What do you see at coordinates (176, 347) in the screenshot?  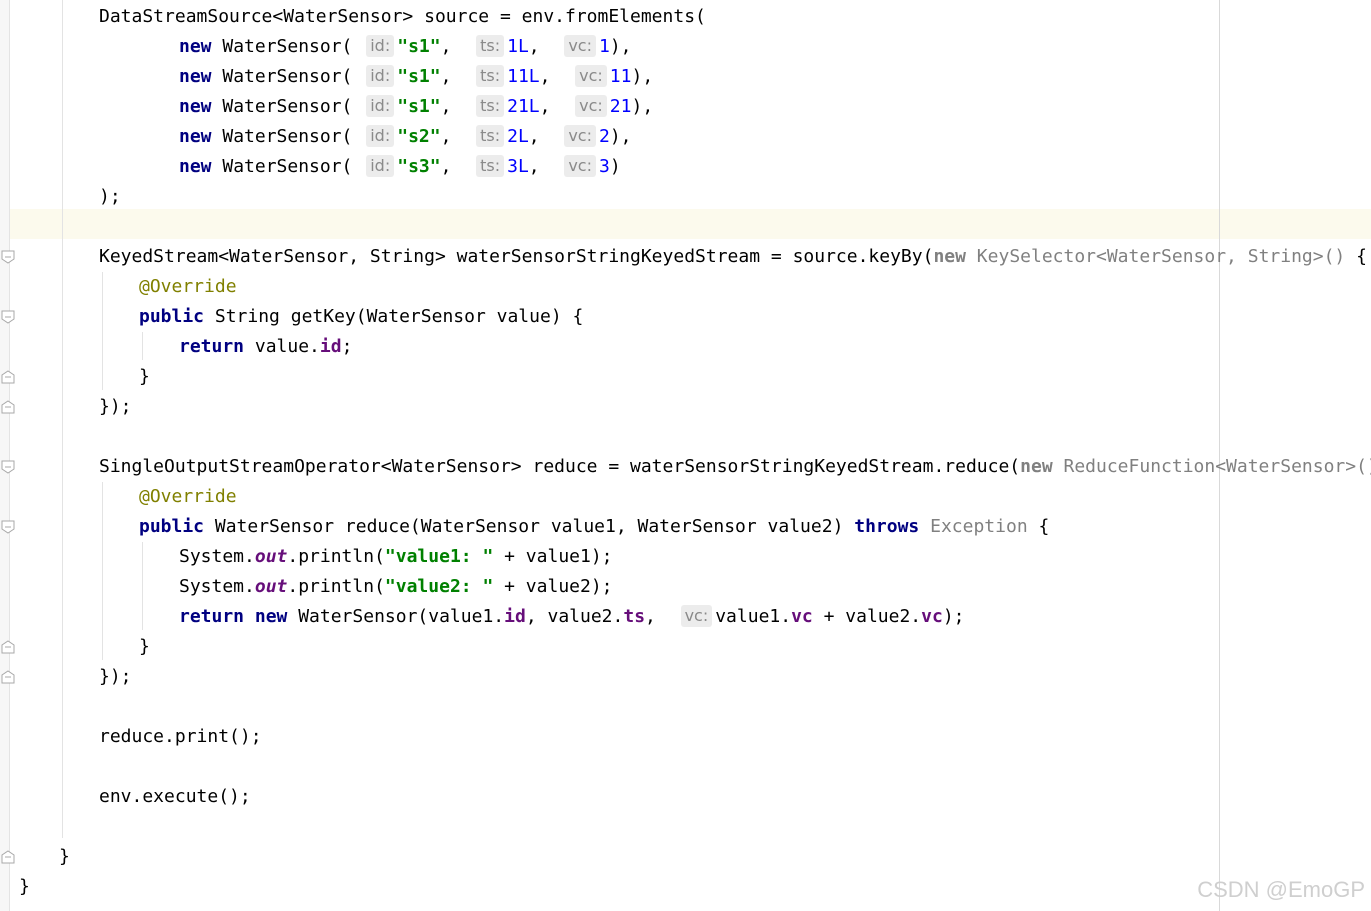 I see `code-line: return value.id;` at bounding box center [176, 347].